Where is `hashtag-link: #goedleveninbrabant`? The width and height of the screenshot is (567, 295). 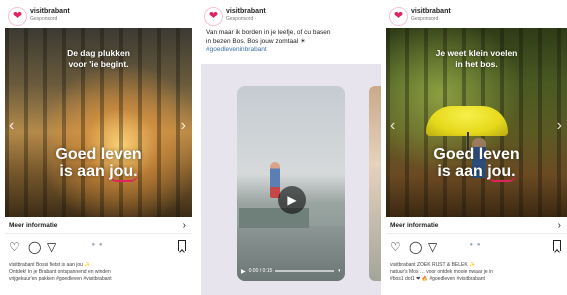
hashtag-link: #goedleveninbrabant is located at coordinates (291, 50).